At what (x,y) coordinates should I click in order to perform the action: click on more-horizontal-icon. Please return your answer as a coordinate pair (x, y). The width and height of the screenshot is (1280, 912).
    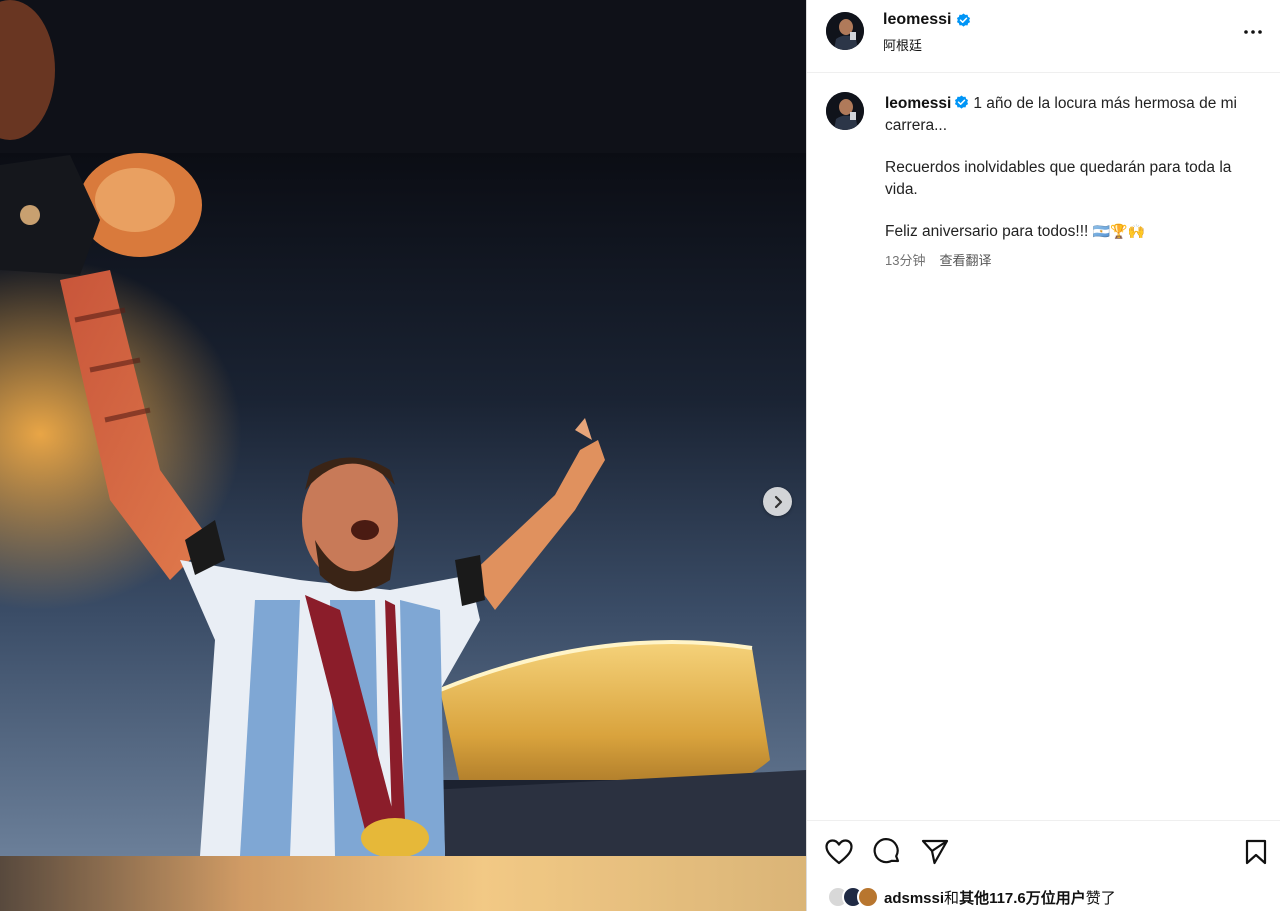
    Looking at the image, I should click on (1253, 32).